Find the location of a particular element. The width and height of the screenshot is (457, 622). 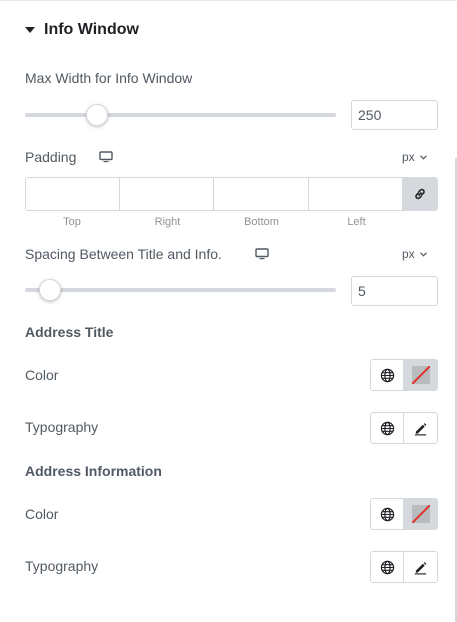

address-info-heading: Address Information is located at coordinates (93, 471).